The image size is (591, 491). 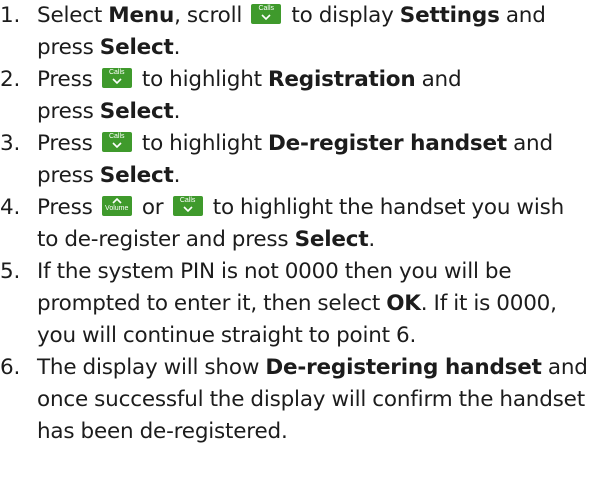 What do you see at coordinates (403, 367) in the screenshot?
I see `de-registering-handset-term: De-registering handset` at bounding box center [403, 367].